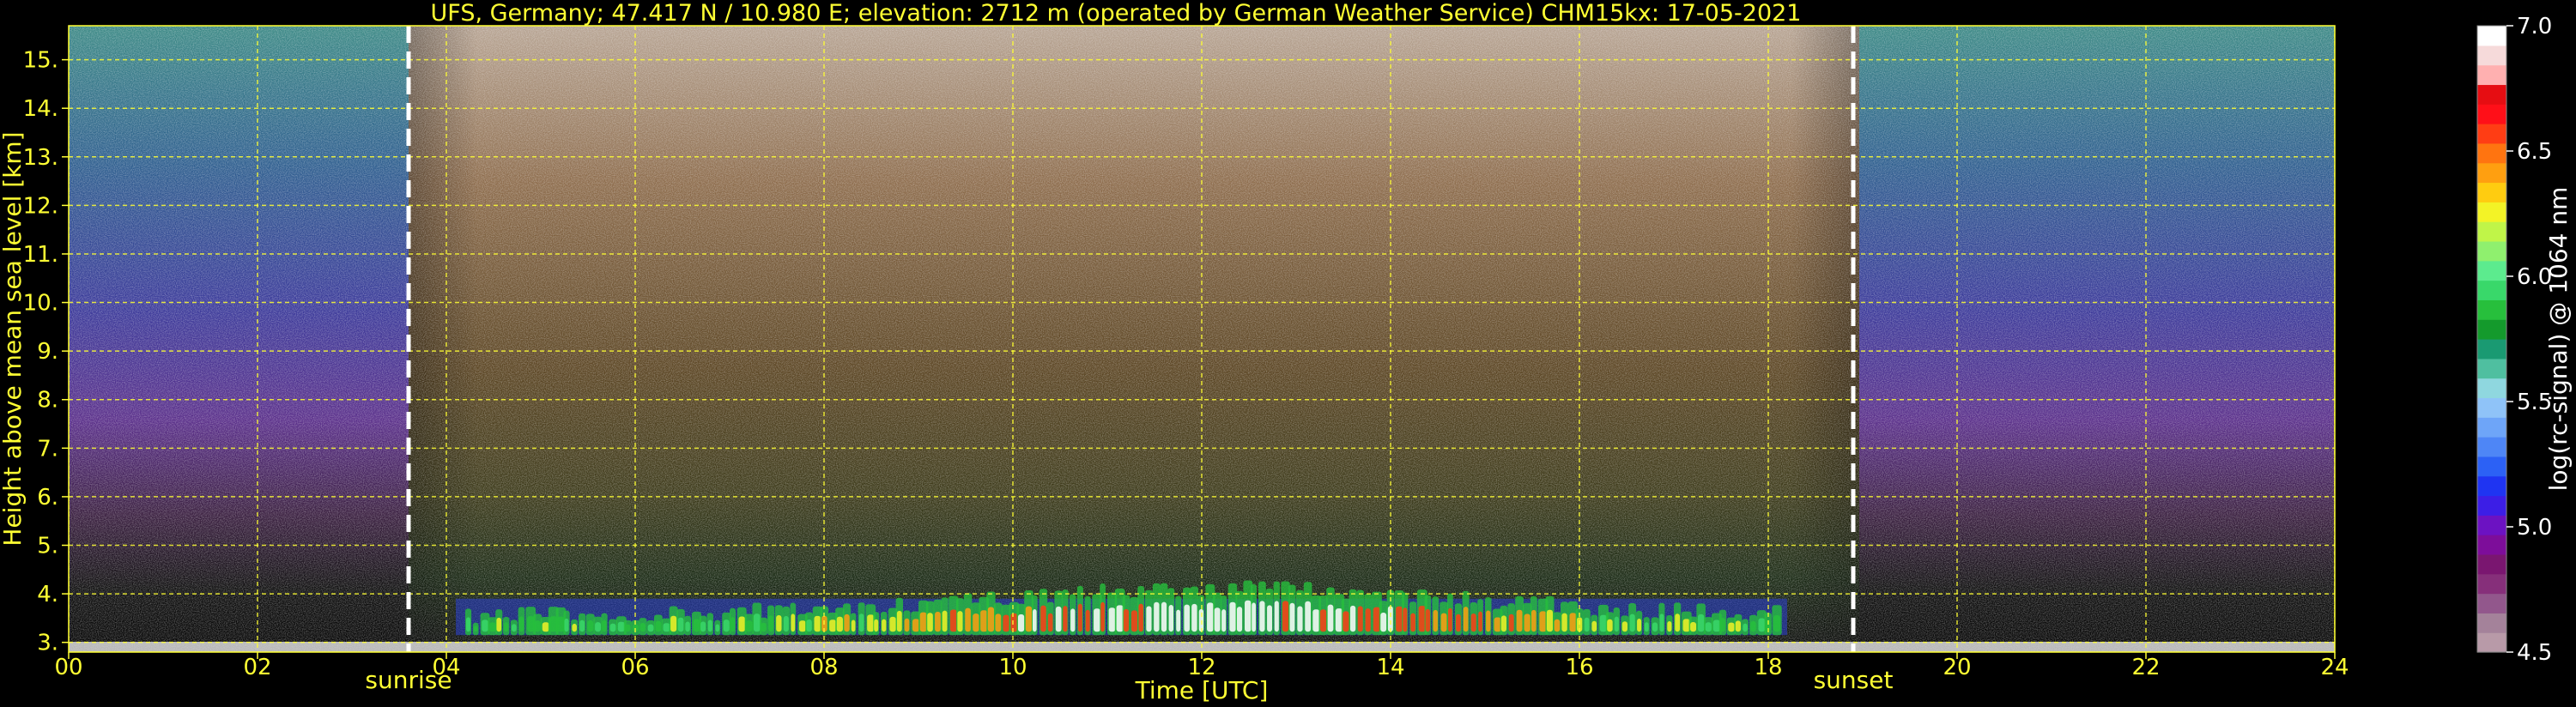 This screenshot has width=2576, height=707. Describe the element at coordinates (635, 667) in the screenshot. I see `x-tick-label: 06` at that location.